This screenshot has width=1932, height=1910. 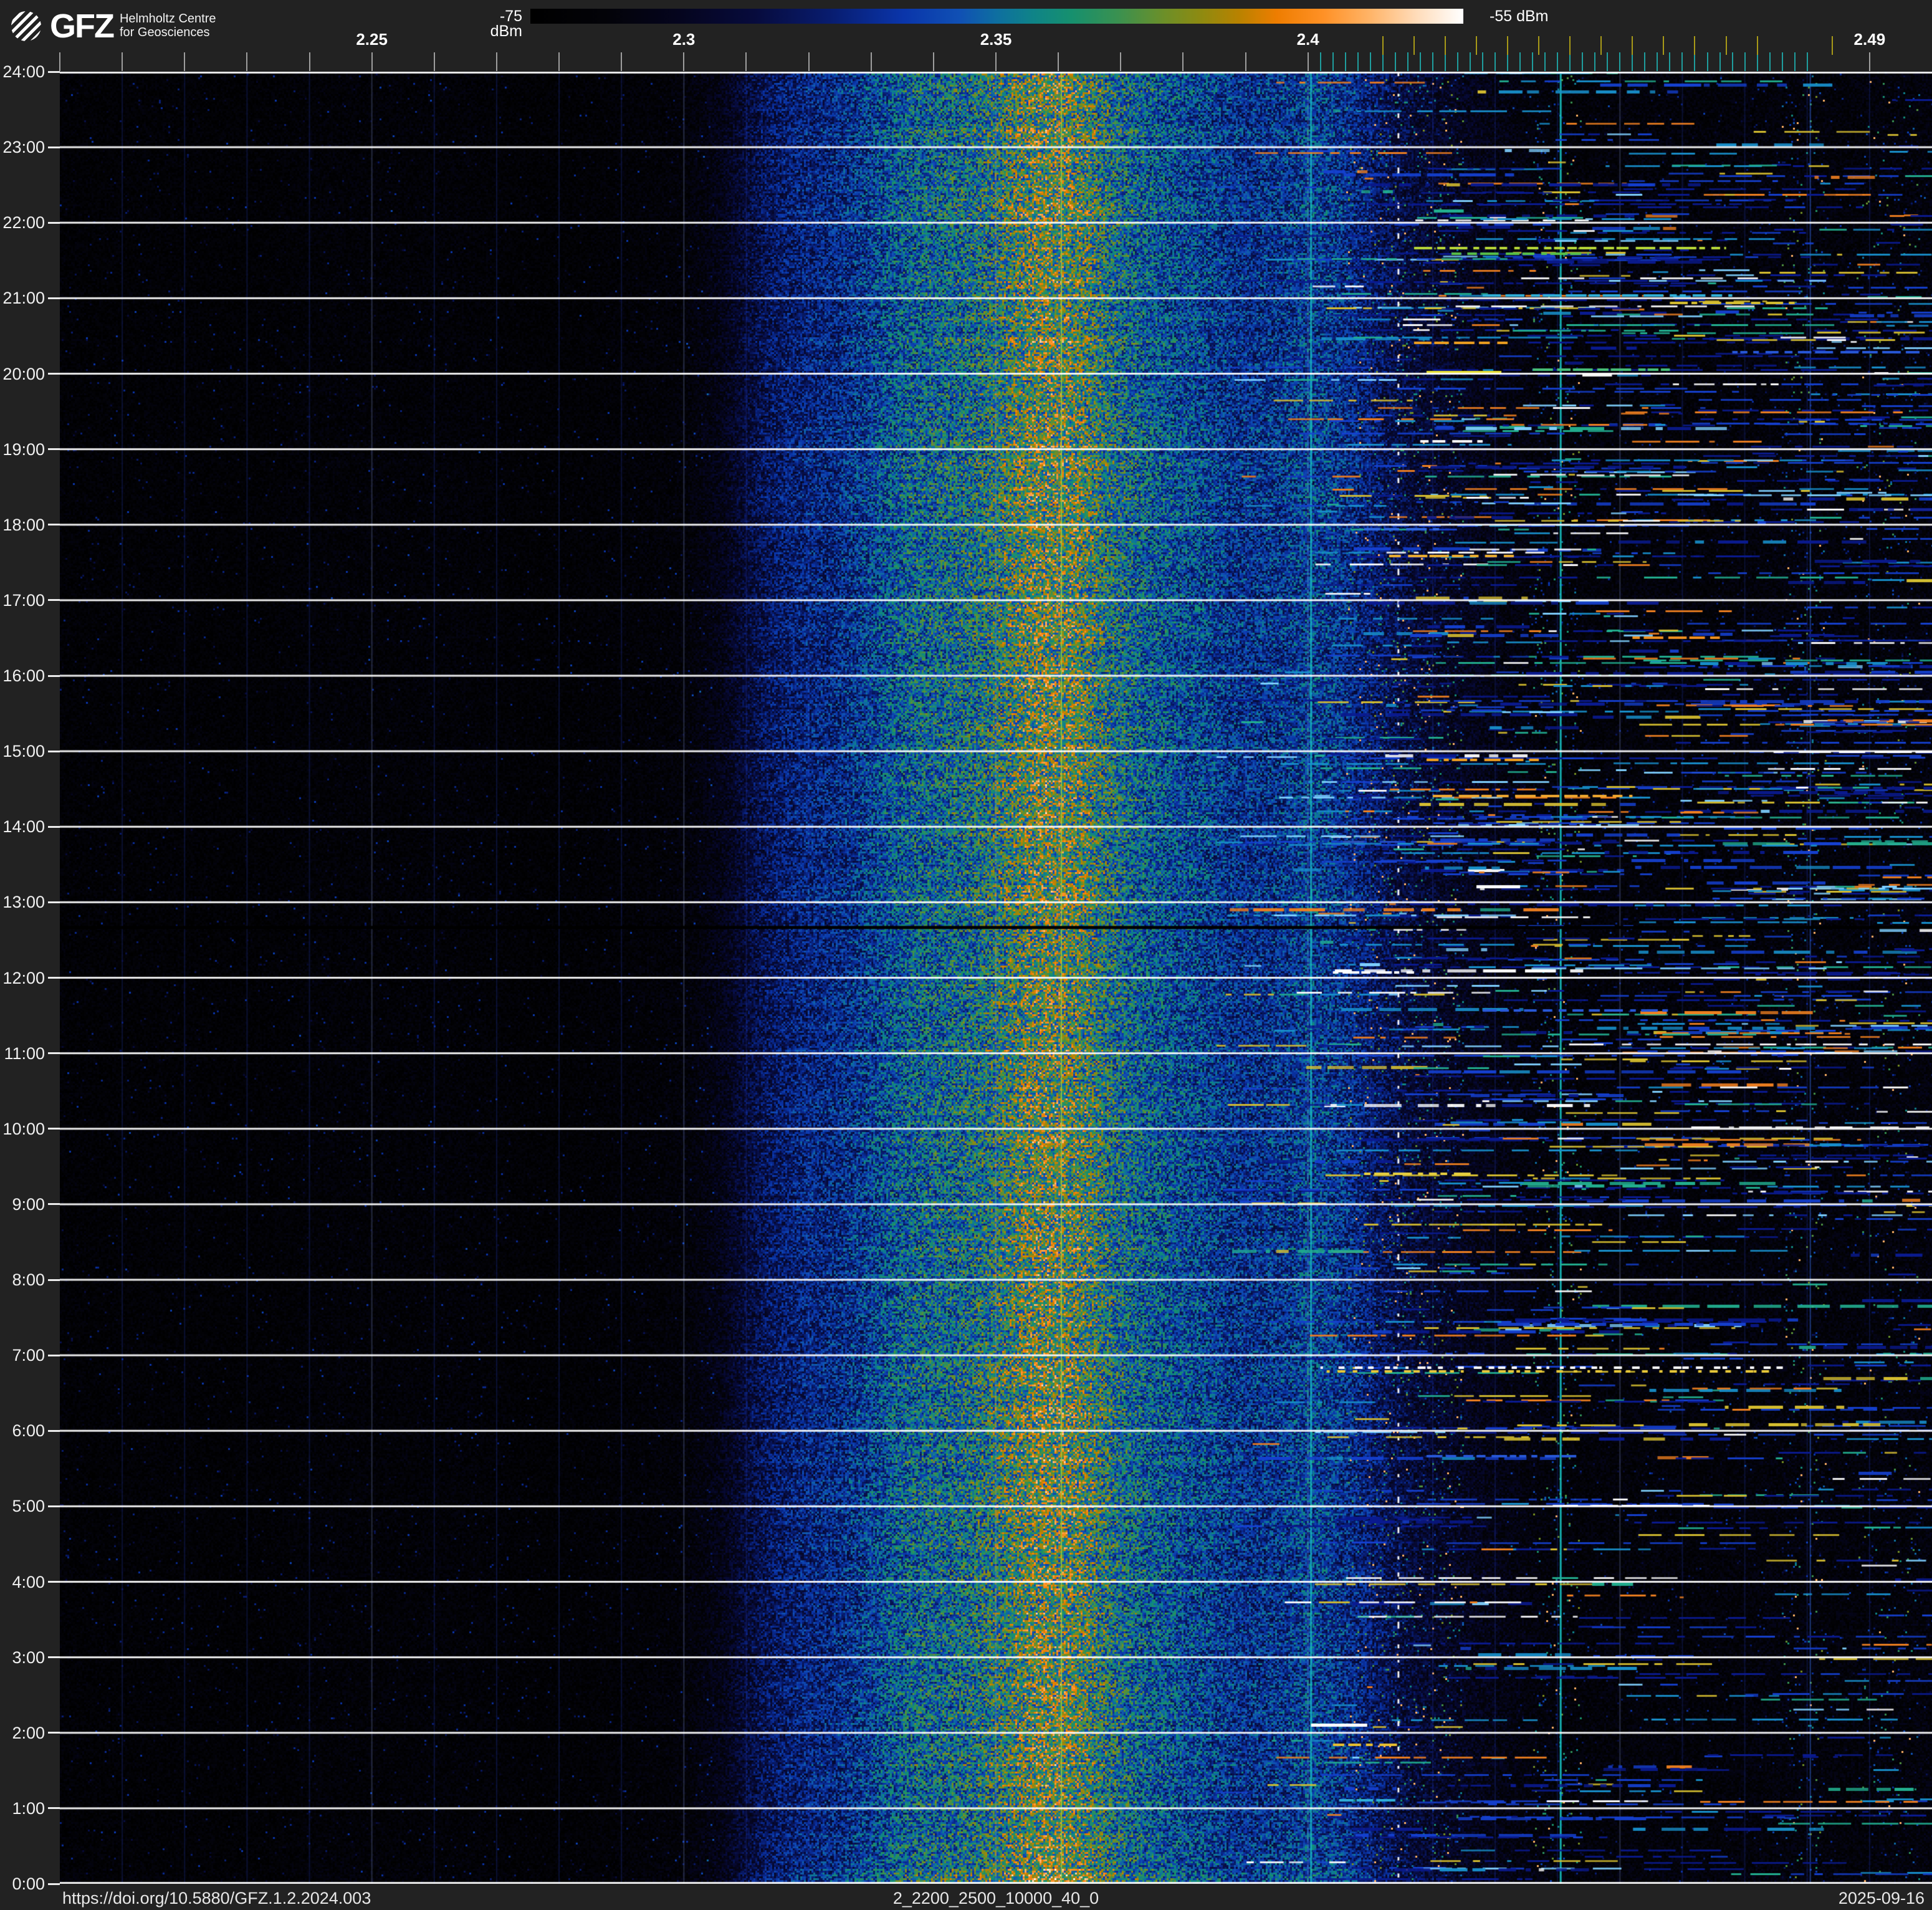 I want to click on gfz-logo: GFZ Helmholtz Centre for Geosciences, so click(x=113, y=26).